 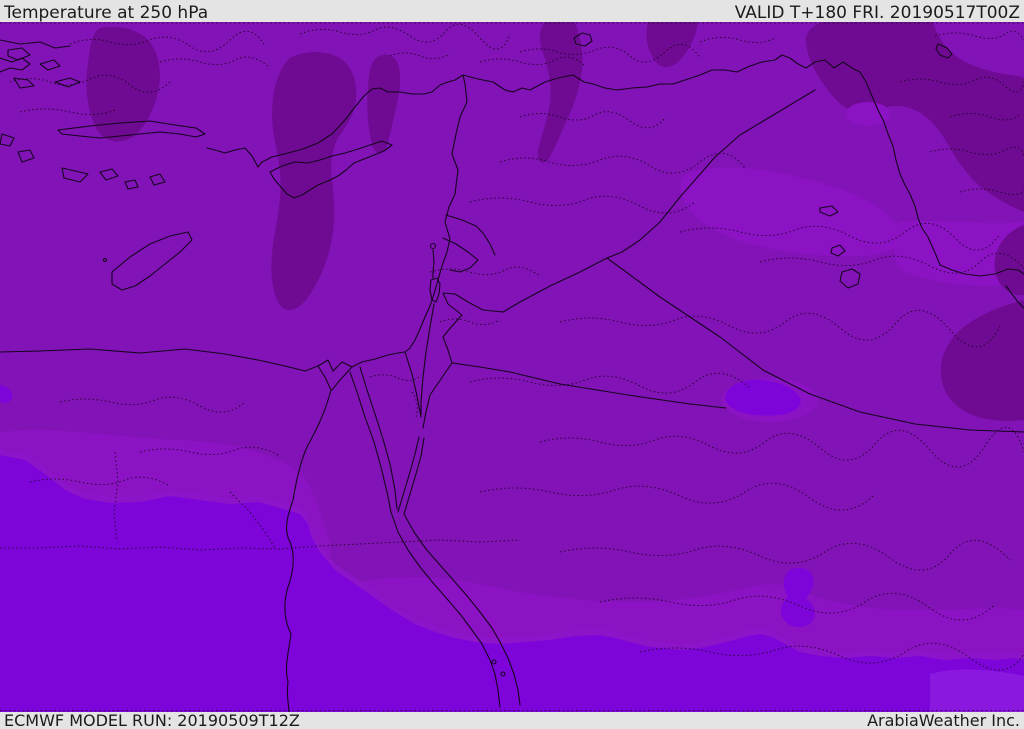 What do you see at coordinates (152, 720) in the screenshot?
I see `model-run-label: ECMWF MODEL RUN: 20190509T12Z` at bounding box center [152, 720].